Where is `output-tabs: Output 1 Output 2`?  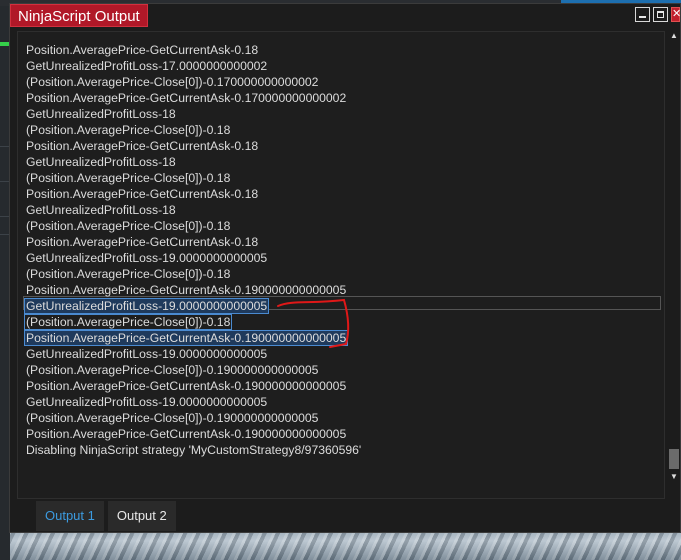 output-tabs: Output 1 Output 2 is located at coordinates (106, 516).